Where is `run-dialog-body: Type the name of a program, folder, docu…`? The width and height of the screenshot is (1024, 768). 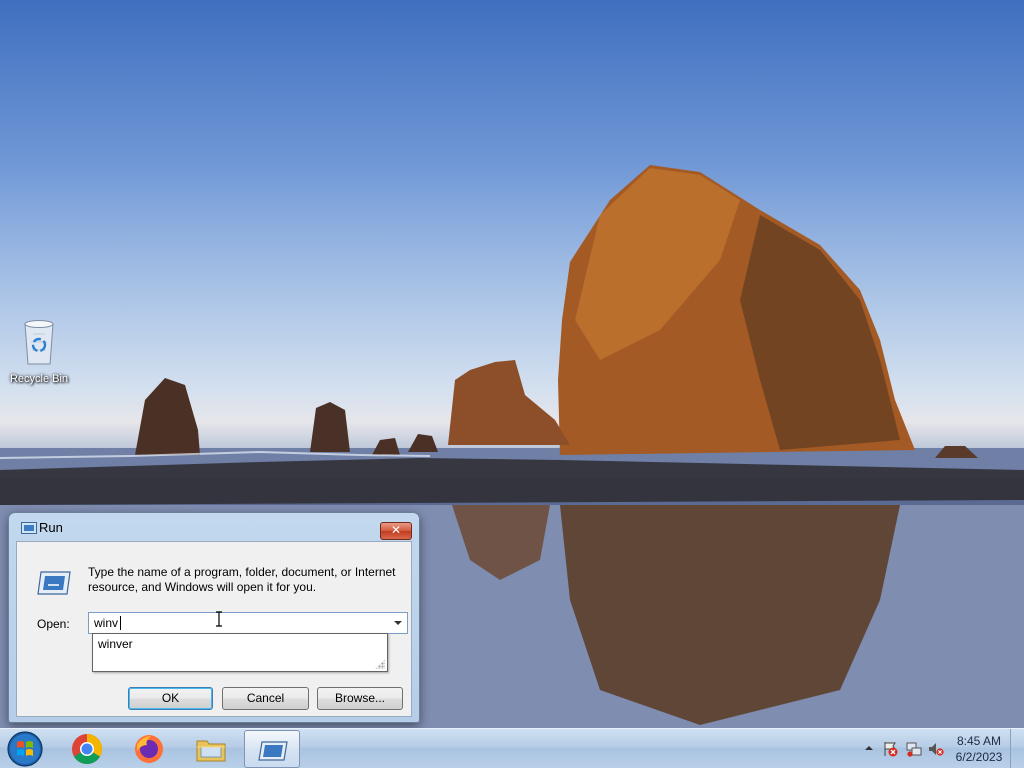
run-dialog-body: Type the name of a program, folder, docu… is located at coordinates (214, 629).